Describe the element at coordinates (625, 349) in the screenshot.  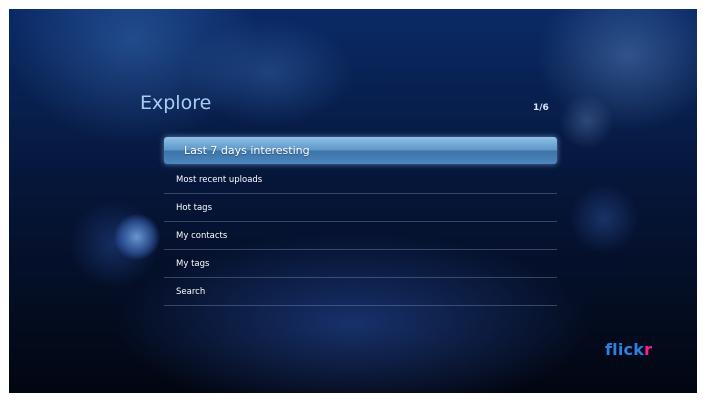
I see `logo-part-blue: flick` at that location.